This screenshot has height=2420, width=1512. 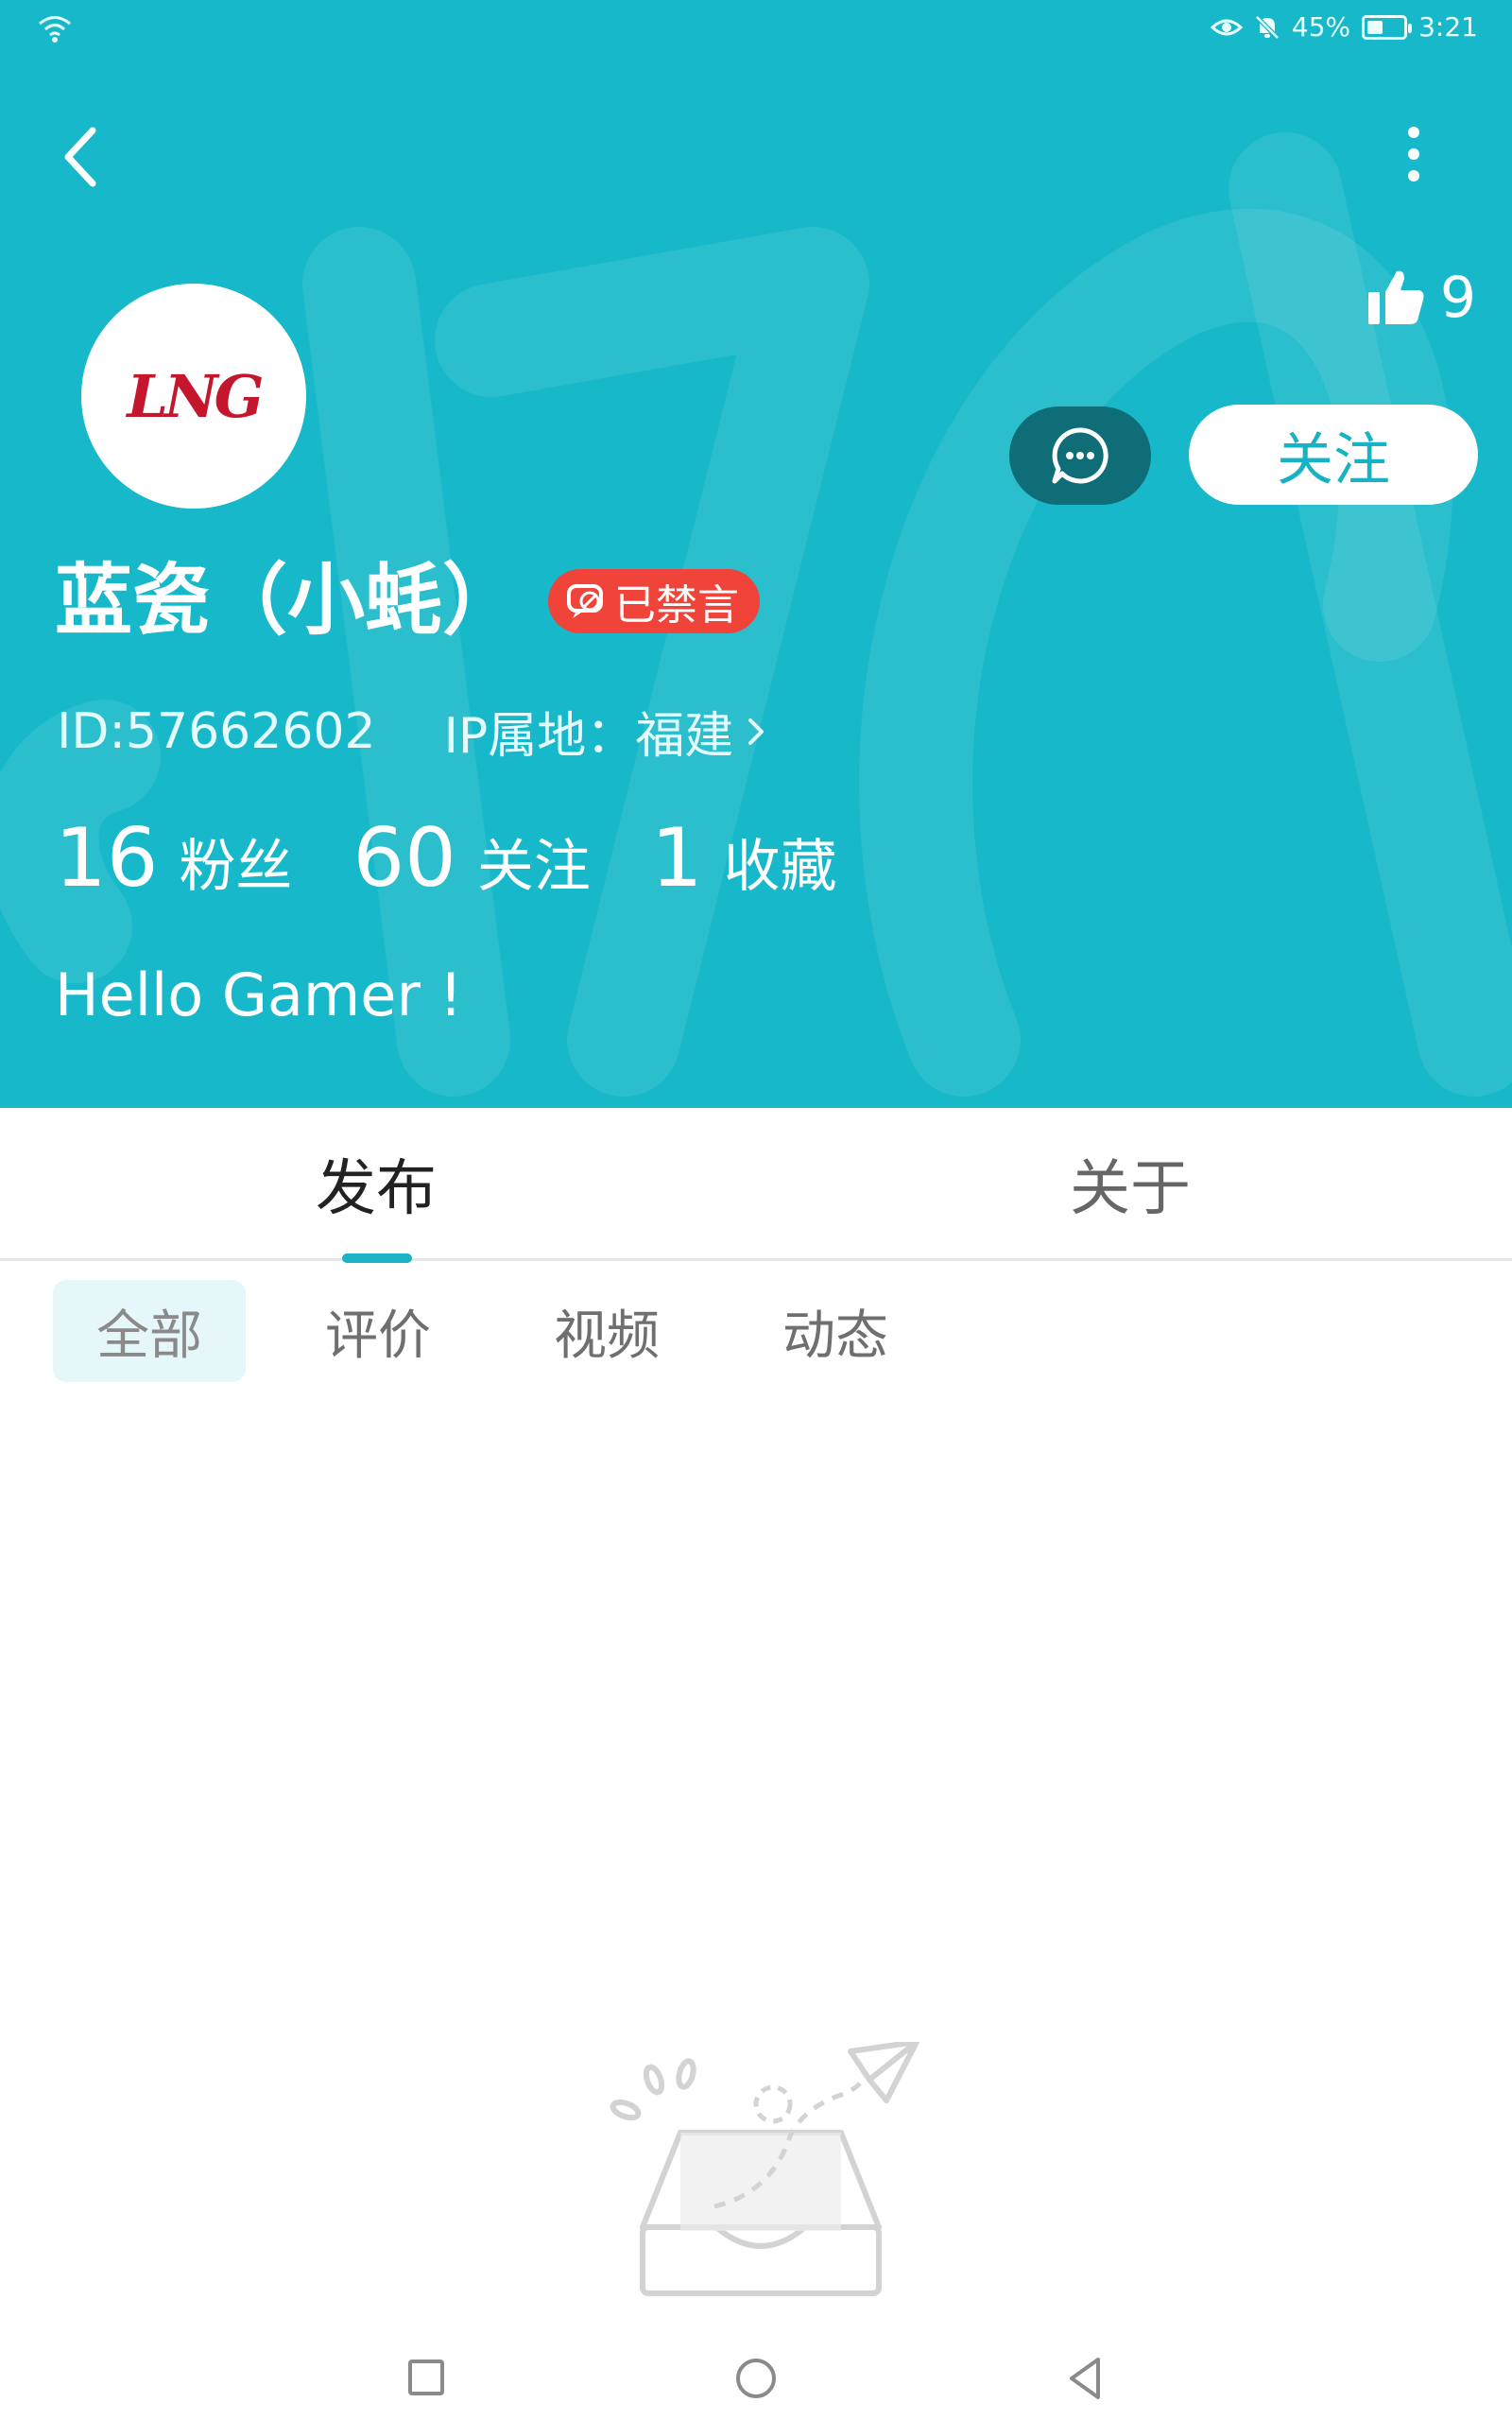 I want to click on tab-publish: 发布, so click(x=376, y=1183).